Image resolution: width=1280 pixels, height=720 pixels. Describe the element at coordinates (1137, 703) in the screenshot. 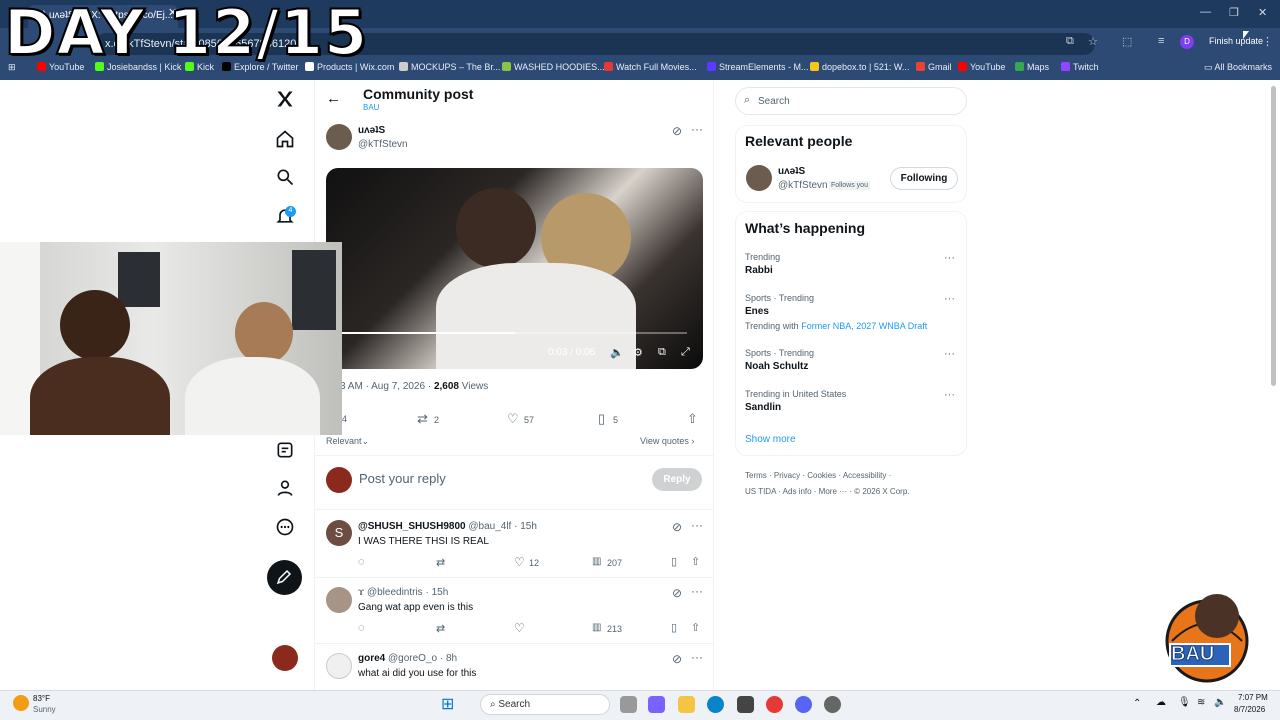

I see `tray-chevron-icon: ⌃` at that location.